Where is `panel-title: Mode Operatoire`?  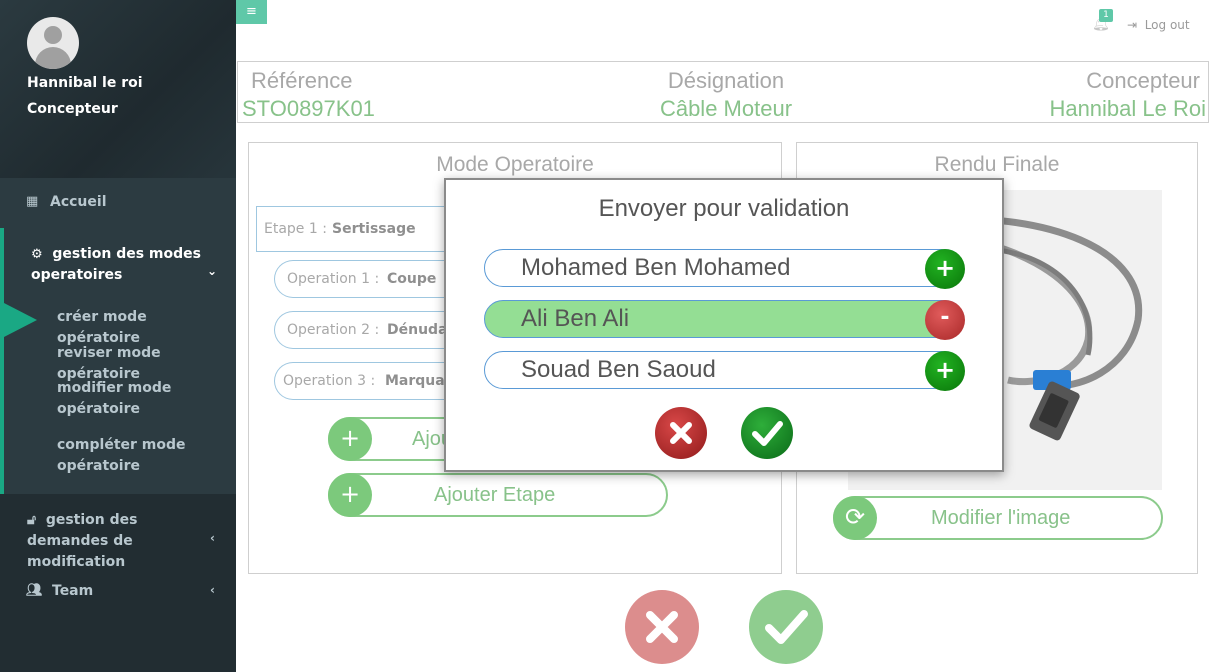 panel-title: Mode Operatoire is located at coordinates (515, 164).